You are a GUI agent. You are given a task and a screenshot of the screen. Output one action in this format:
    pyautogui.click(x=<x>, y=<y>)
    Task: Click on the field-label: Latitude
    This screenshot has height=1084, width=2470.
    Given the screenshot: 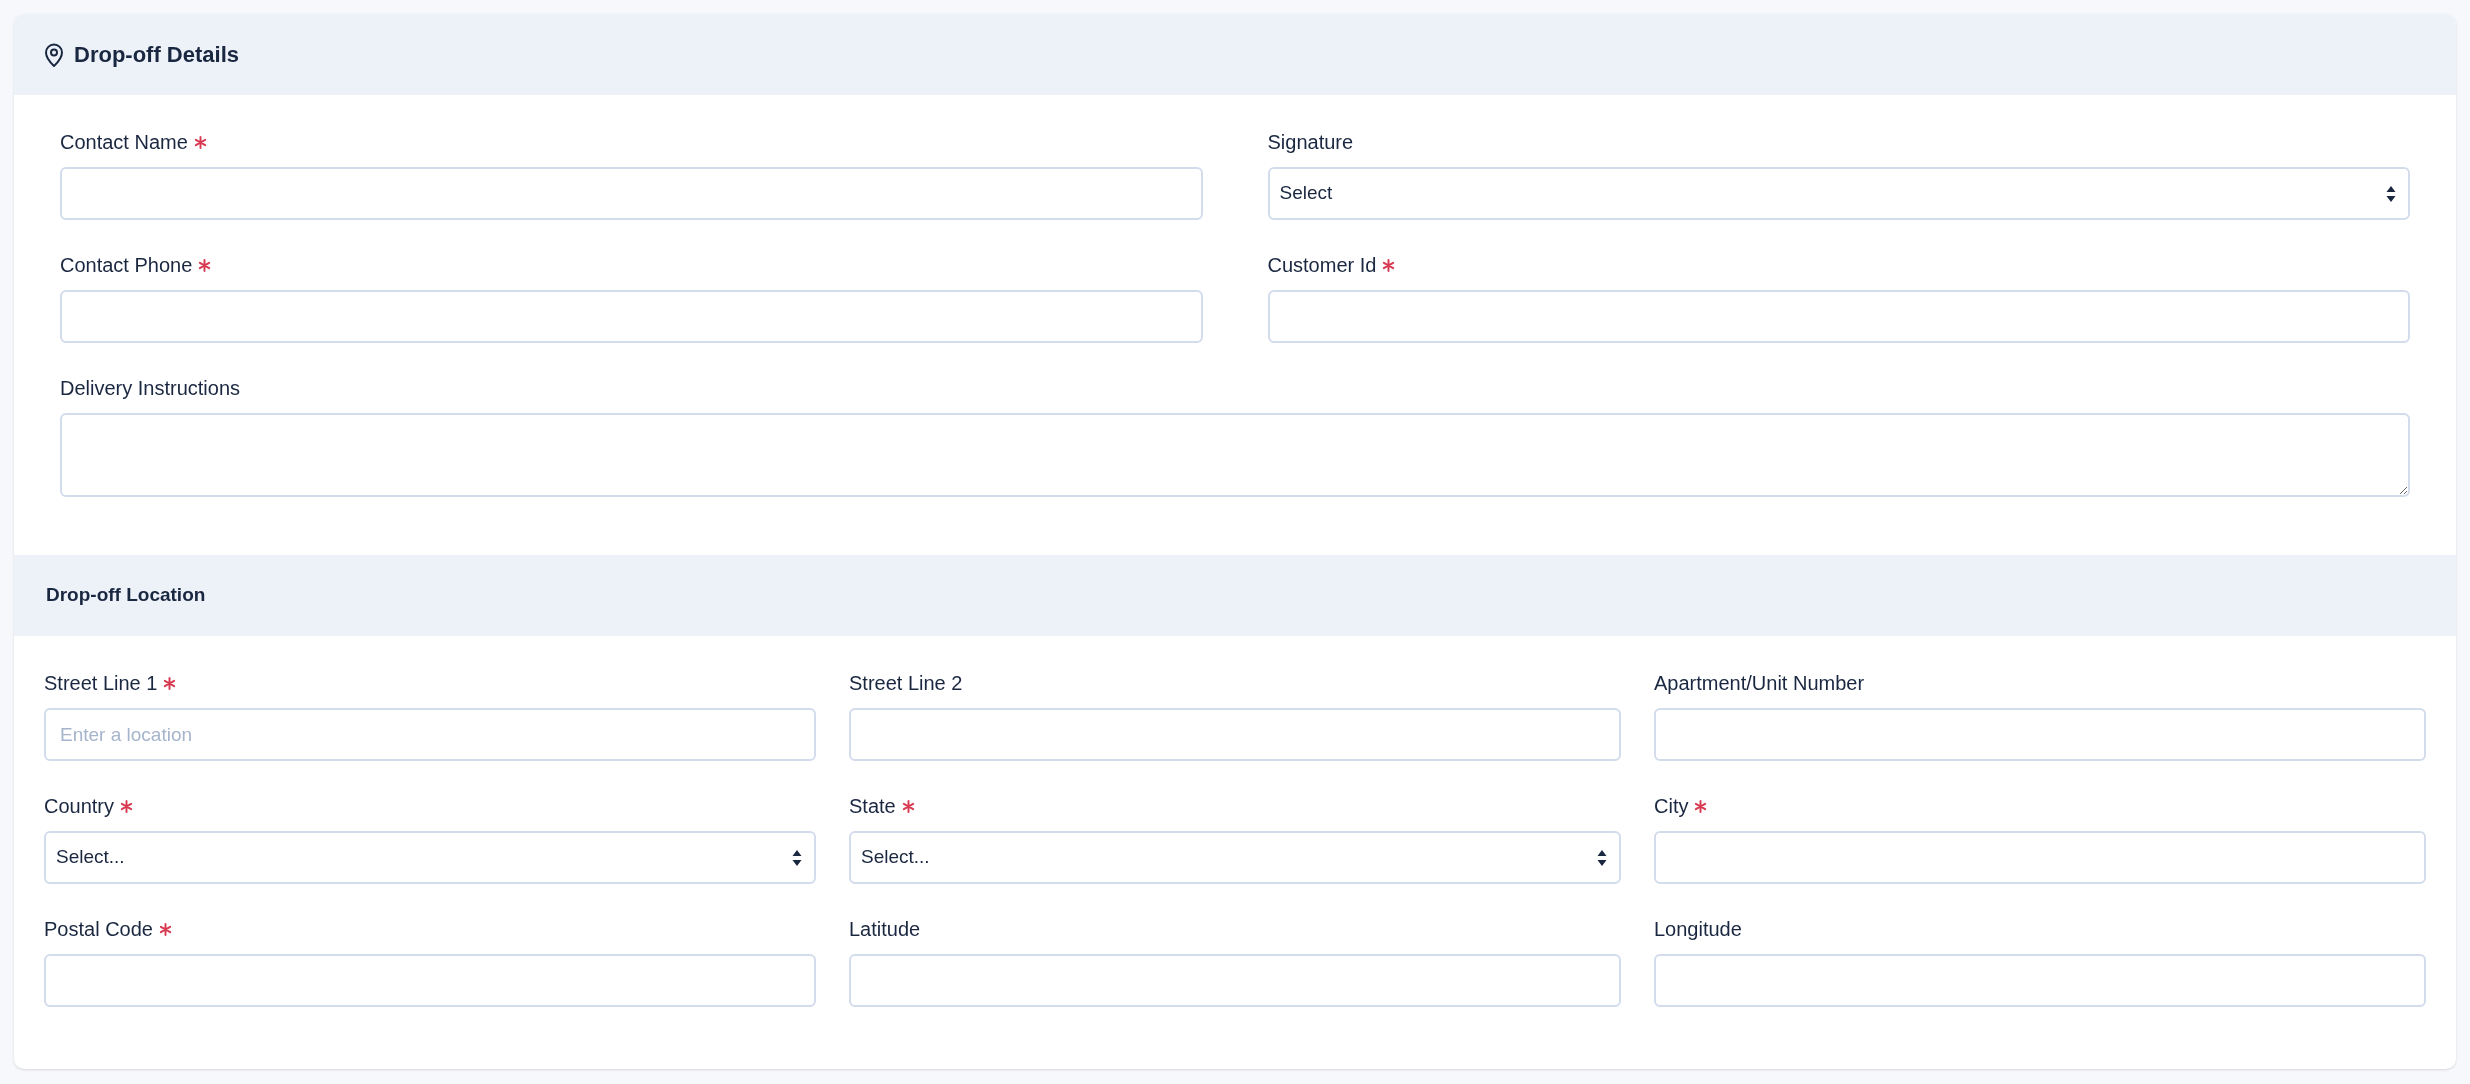 What is the action you would take?
    pyautogui.click(x=885, y=929)
    